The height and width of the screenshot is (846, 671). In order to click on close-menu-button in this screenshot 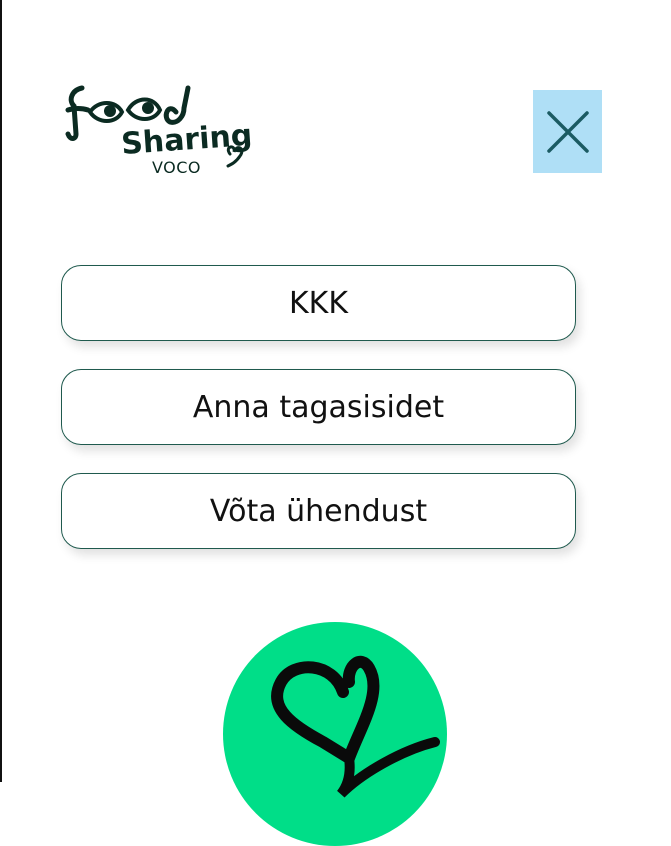, I will do `click(567, 131)`.